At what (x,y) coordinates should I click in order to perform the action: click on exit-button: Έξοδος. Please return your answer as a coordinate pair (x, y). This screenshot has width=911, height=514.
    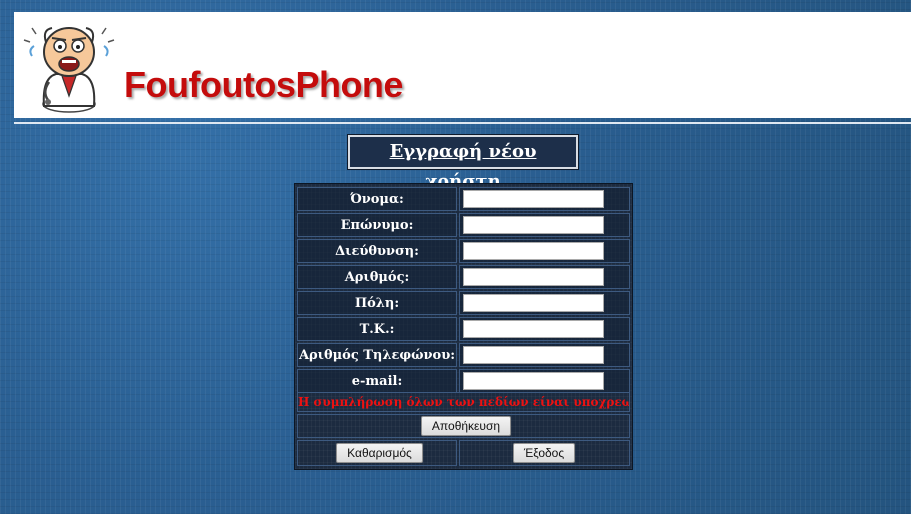
    Looking at the image, I should click on (544, 453).